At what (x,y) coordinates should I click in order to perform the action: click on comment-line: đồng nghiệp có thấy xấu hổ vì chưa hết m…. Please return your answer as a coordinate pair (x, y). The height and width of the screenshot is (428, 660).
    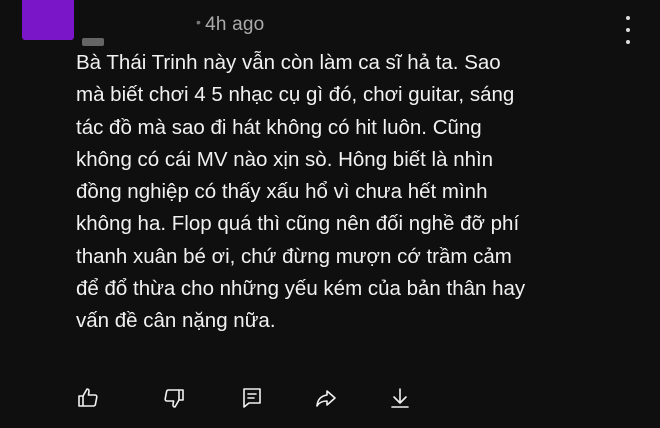
    Looking at the image, I should click on (282, 192).